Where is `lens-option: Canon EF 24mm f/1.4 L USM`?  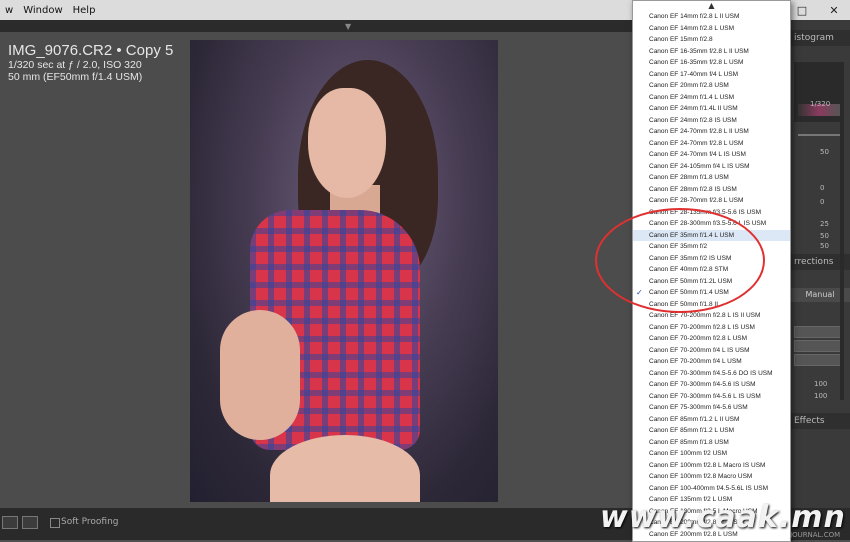 lens-option: Canon EF 24mm f/1.4 L USM is located at coordinates (711, 98).